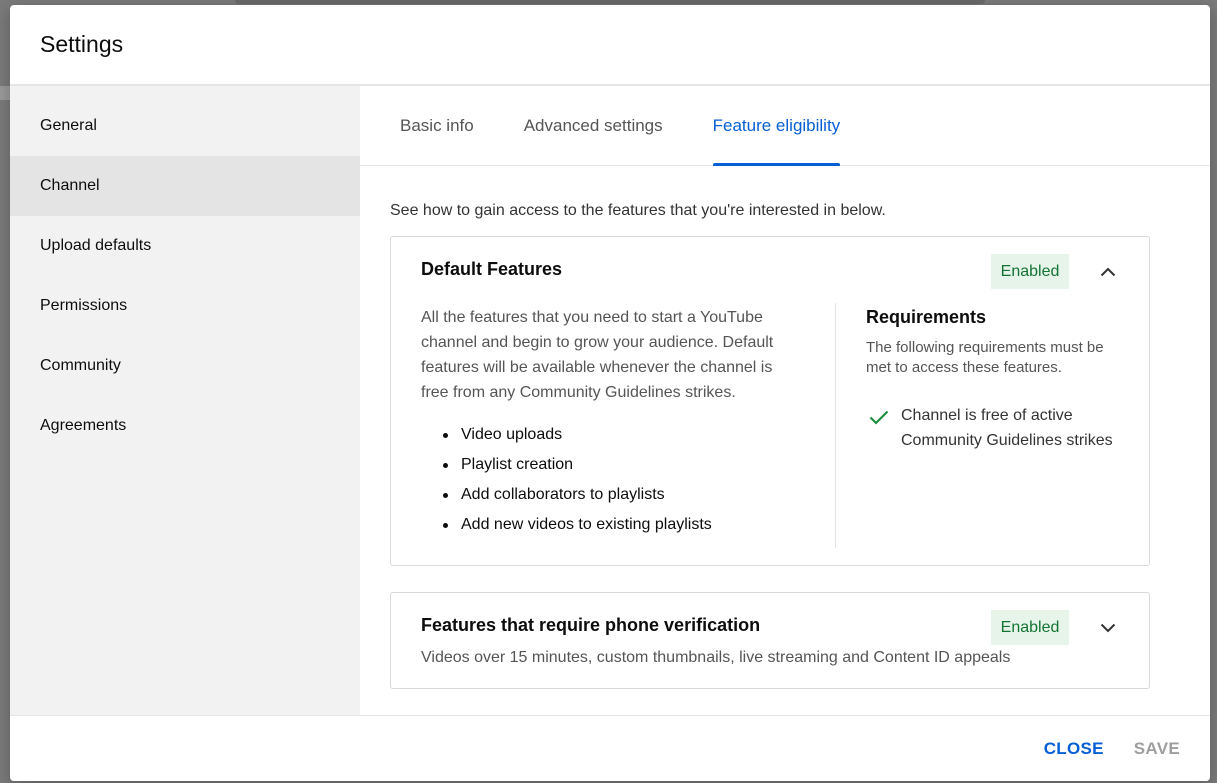 The image size is (1217, 783). I want to click on sidebar-item-permissions: Permissions, so click(185, 306).